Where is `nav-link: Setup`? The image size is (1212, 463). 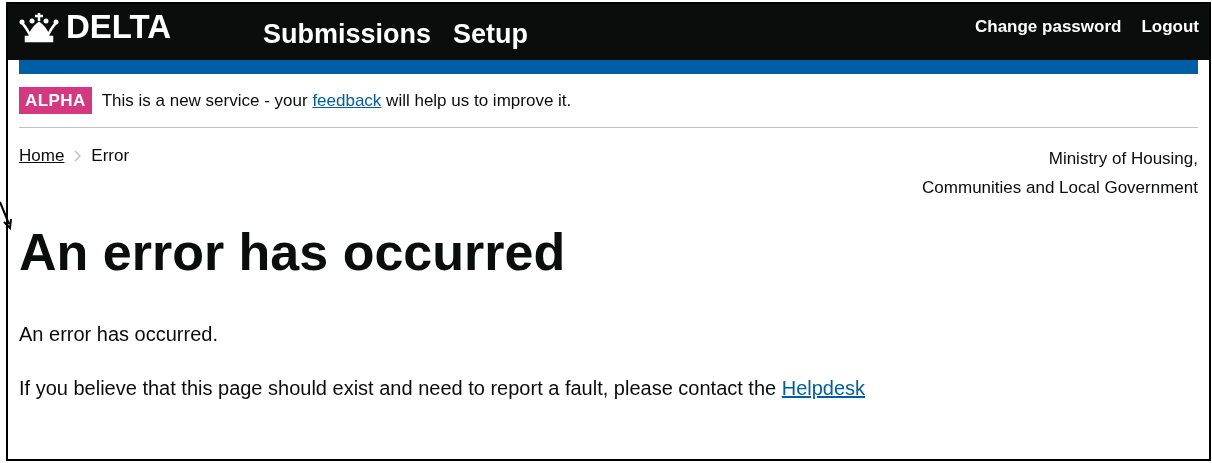
nav-link: Setup is located at coordinates (491, 34).